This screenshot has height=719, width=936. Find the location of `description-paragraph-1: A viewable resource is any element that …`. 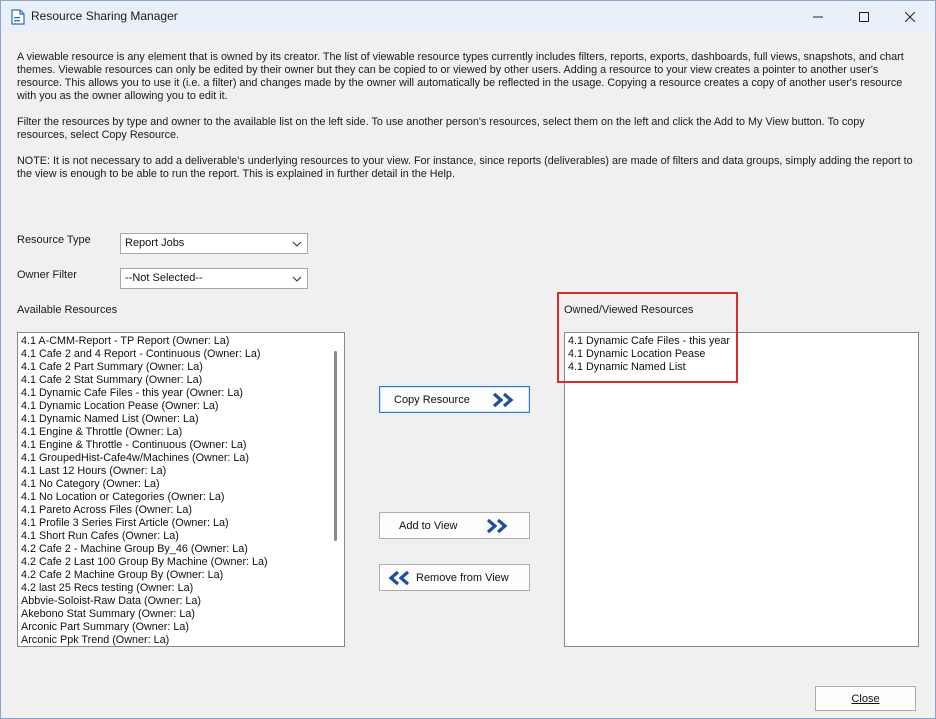

description-paragraph-1: A viewable resource is any element that … is located at coordinates (460, 76).